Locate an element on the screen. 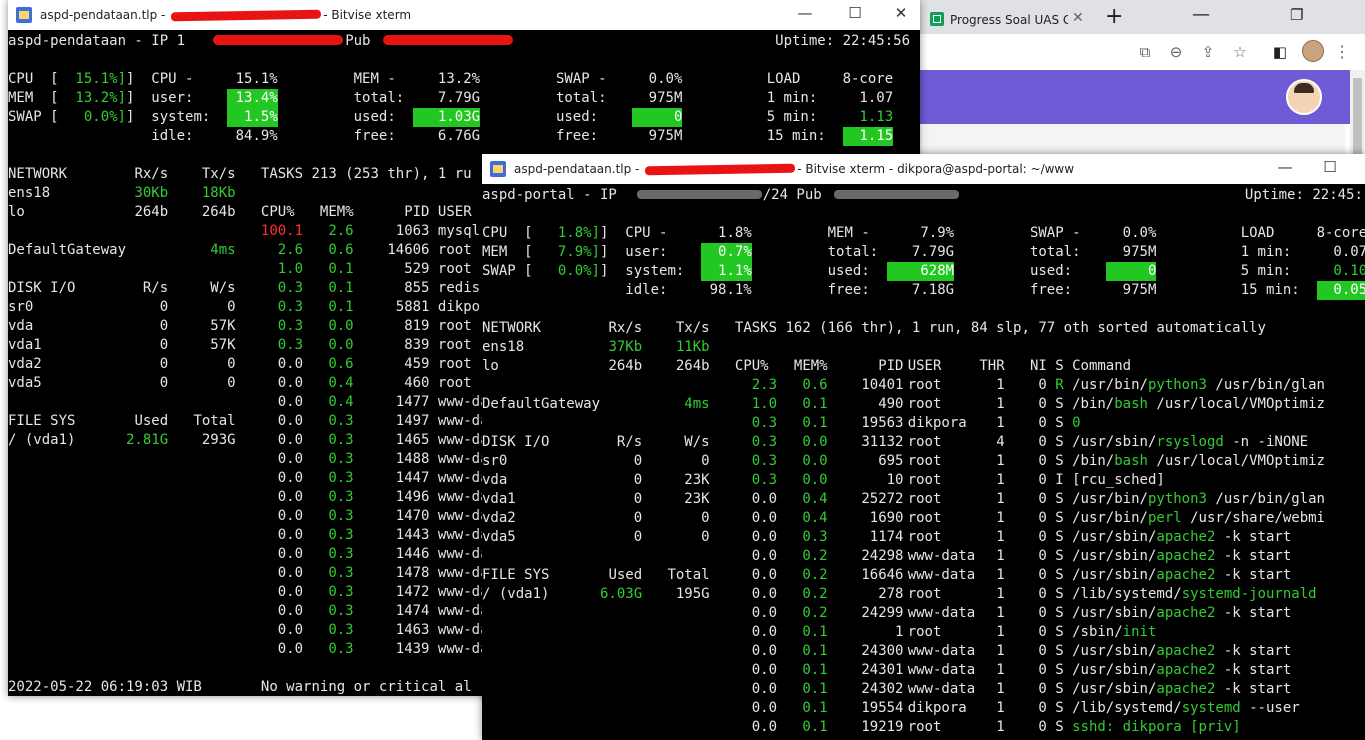  bookmark-star-icon: ☆ is located at coordinates (1240, 52).